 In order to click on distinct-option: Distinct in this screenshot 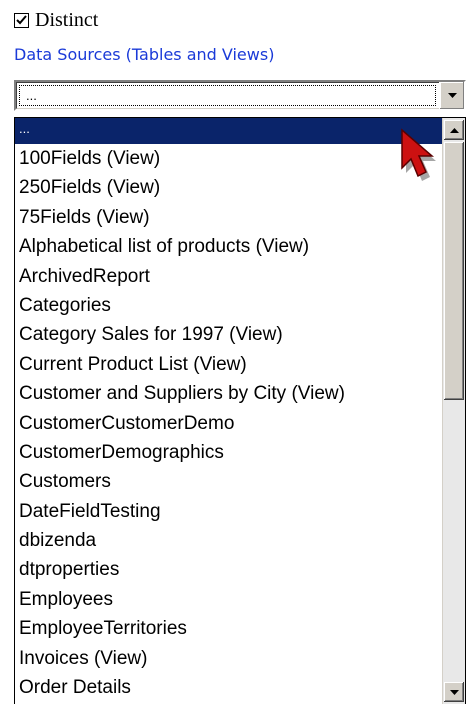, I will do `click(56, 20)`.